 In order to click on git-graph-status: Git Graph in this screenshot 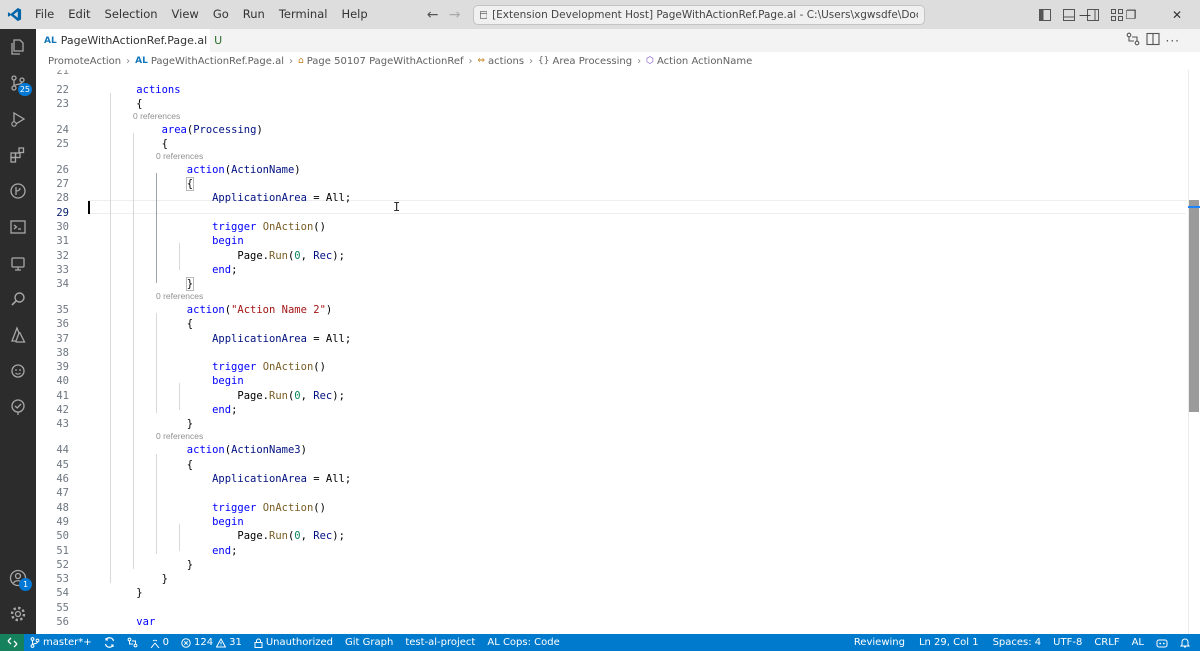, I will do `click(369, 642)`.